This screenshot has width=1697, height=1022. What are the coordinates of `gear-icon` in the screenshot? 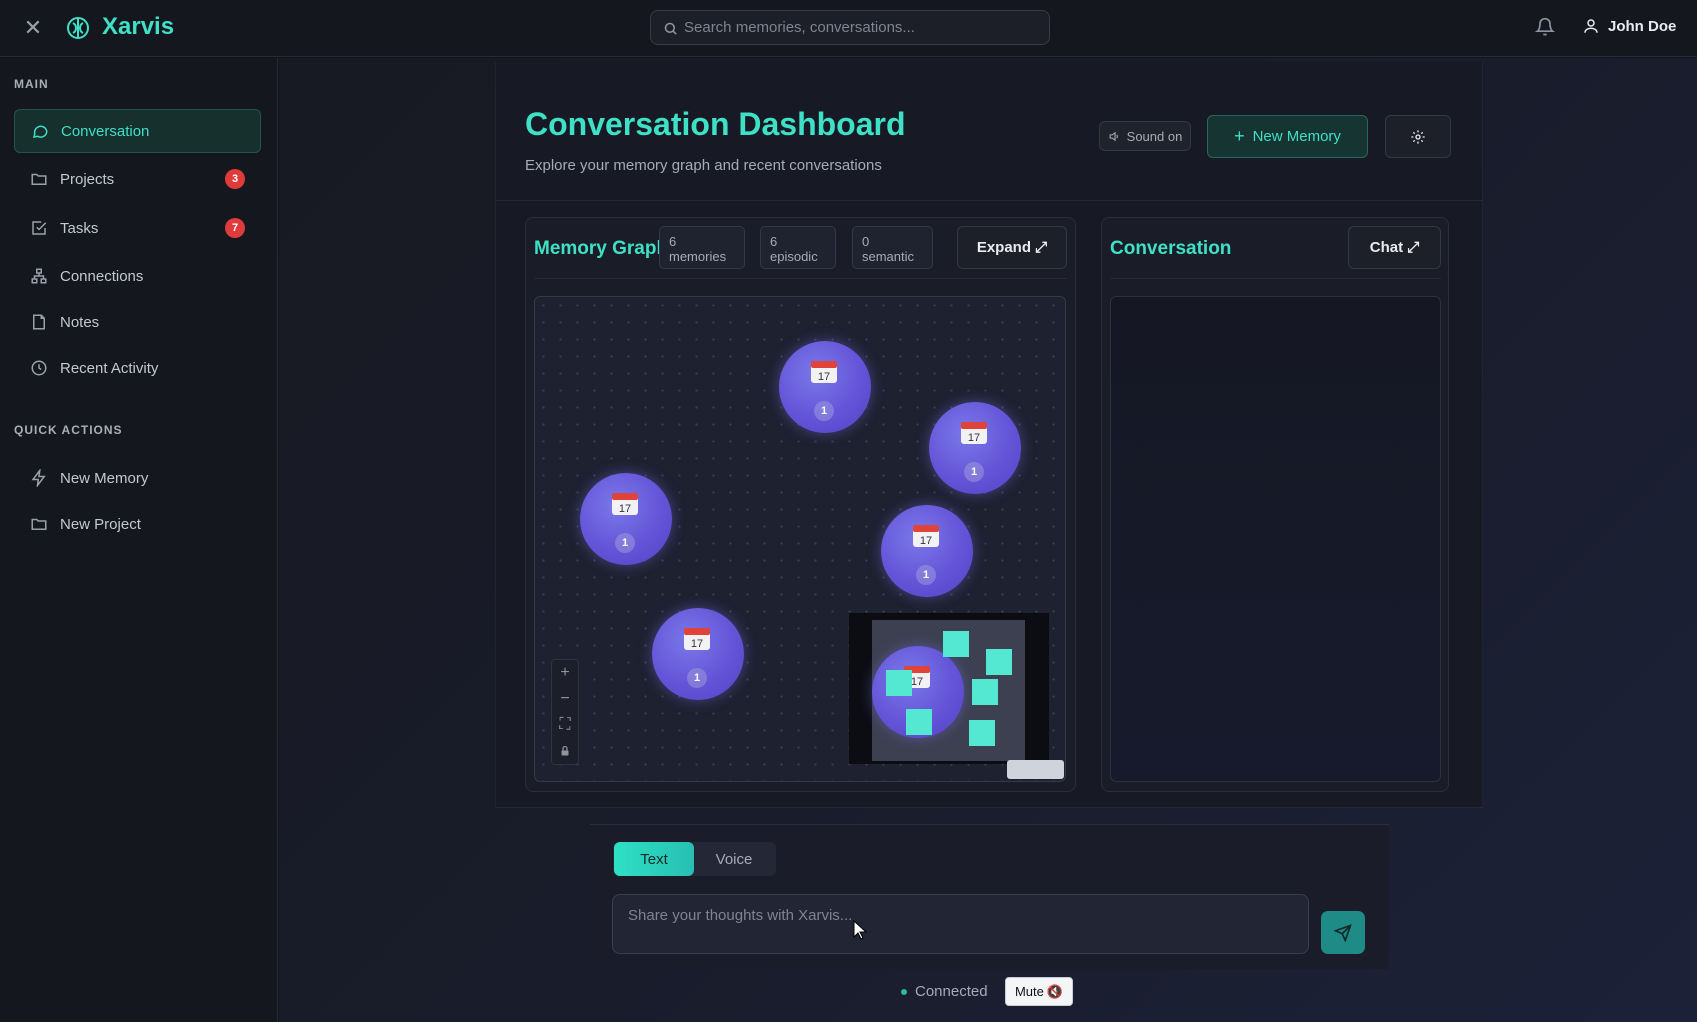 It's located at (1418, 136).